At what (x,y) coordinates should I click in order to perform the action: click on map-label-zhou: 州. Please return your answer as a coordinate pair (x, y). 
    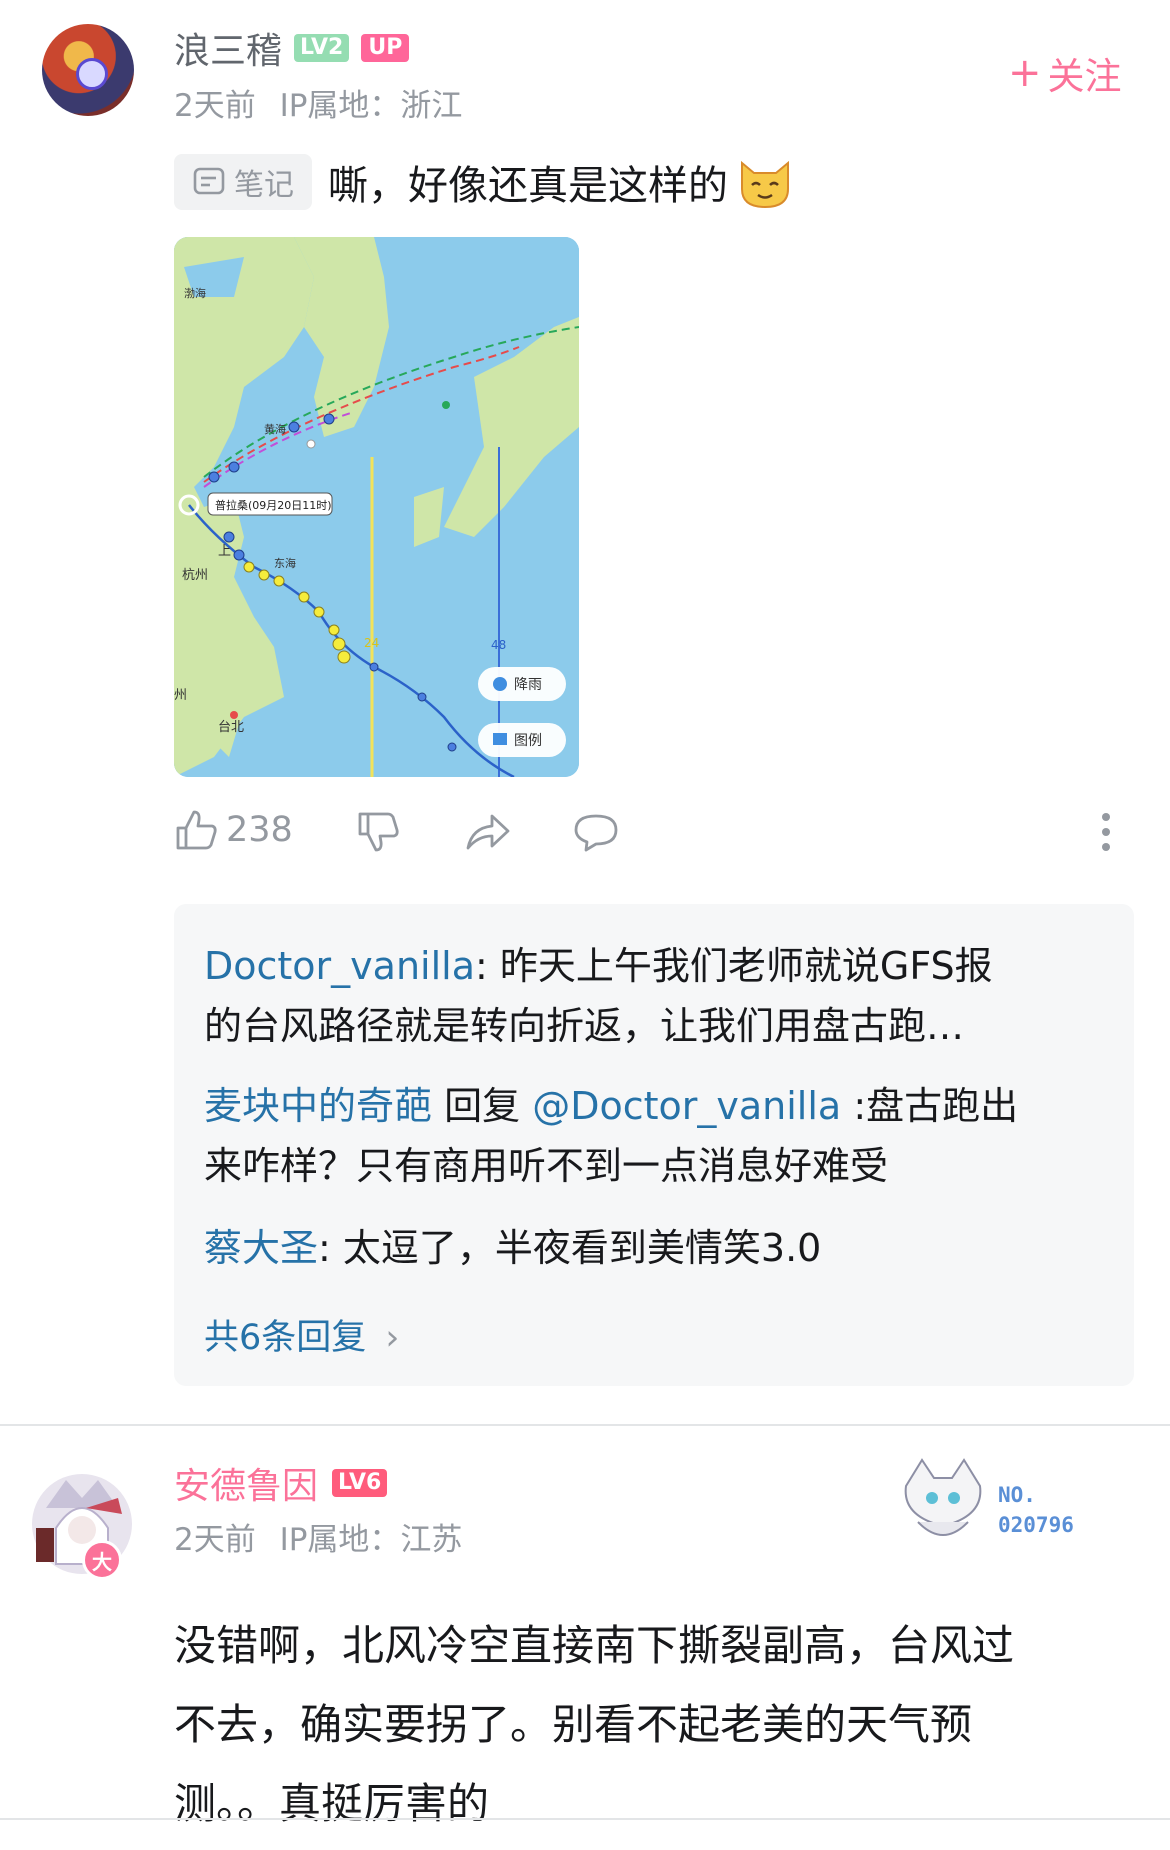
    Looking at the image, I should click on (180, 695).